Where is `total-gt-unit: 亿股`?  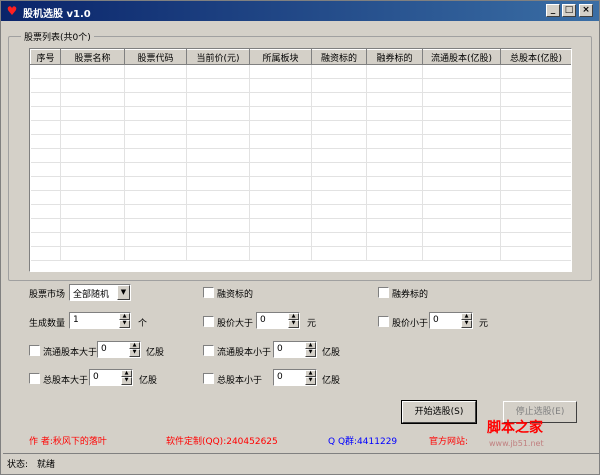
total-gt-unit: 亿股 is located at coordinates (148, 381).